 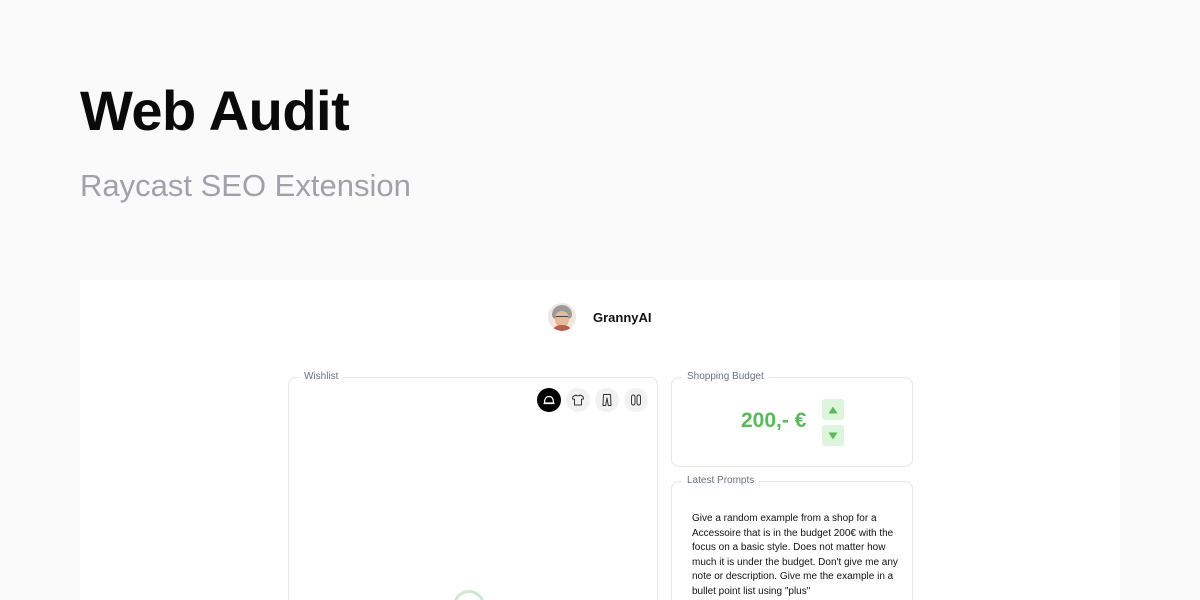 I want to click on wishlist-legend: Wishlist, so click(x=321, y=377).